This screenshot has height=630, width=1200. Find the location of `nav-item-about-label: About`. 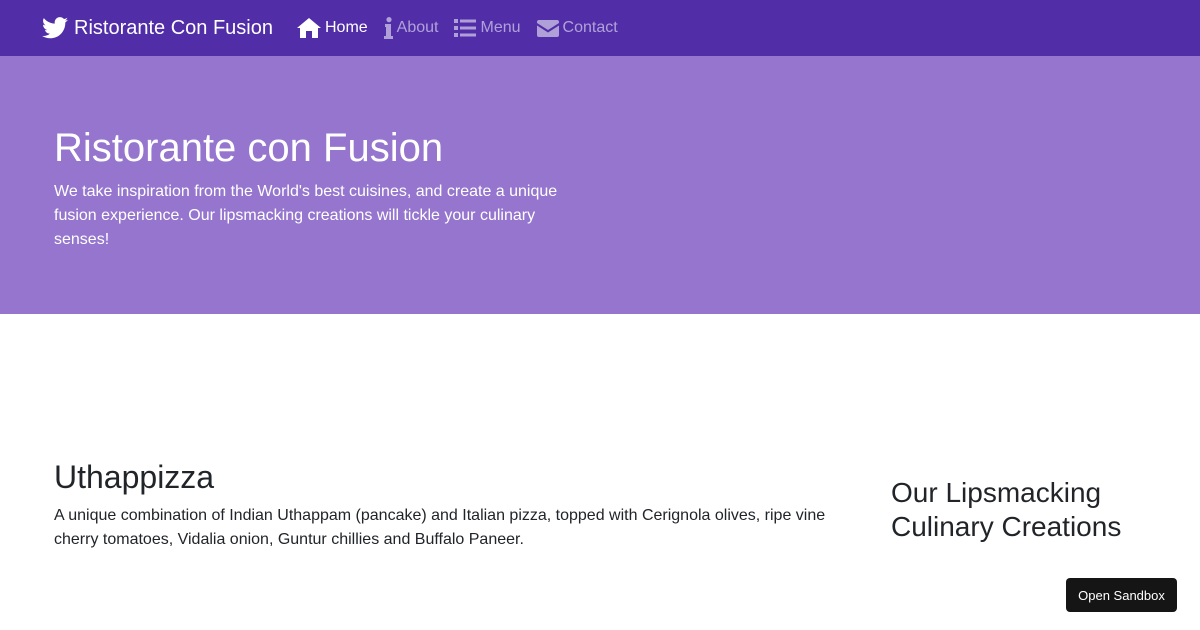

nav-item-about-label: About is located at coordinates (417, 27).